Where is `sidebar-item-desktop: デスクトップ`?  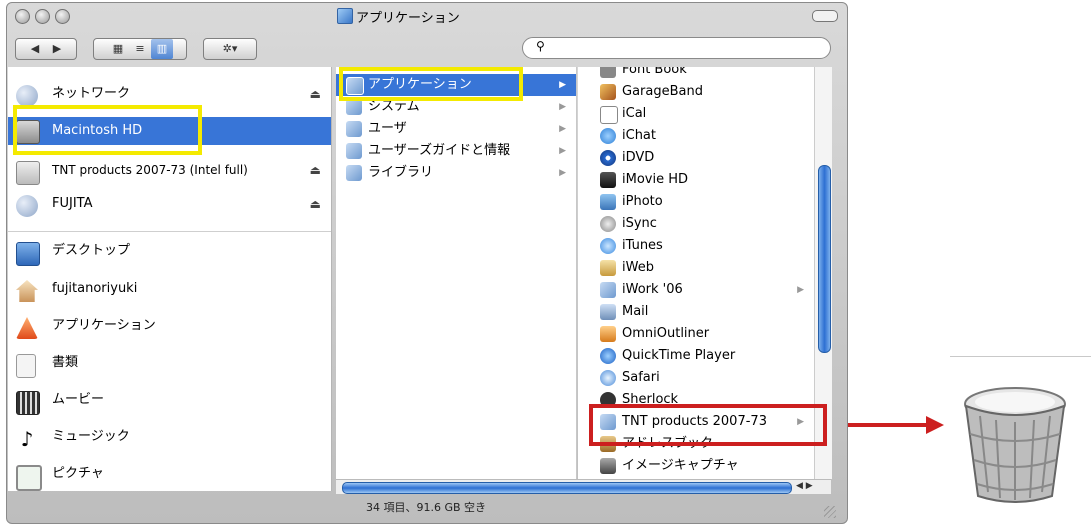 sidebar-item-desktop: デスクトップ is located at coordinates (169, 253).